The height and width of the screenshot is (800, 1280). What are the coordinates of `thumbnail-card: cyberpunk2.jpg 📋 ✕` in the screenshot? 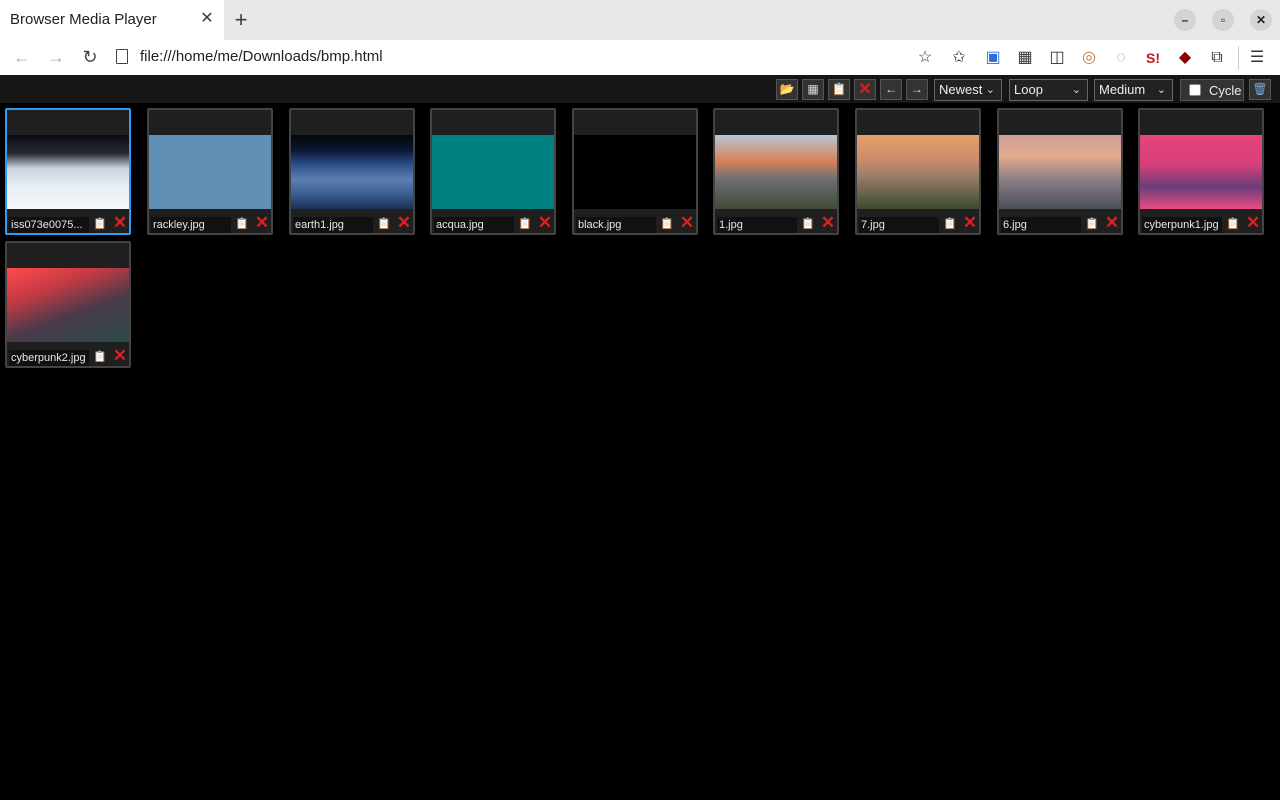 It's located at (68, 304).